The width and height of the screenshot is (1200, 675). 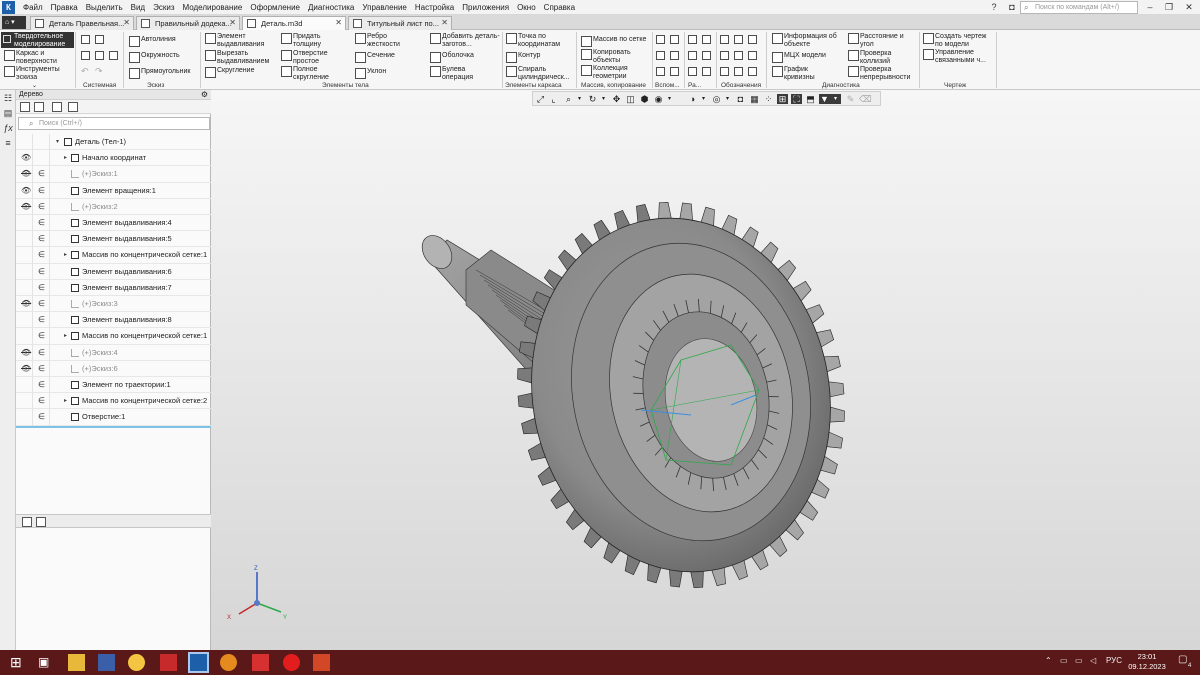 What do you see at coordinates (660, 55) in the screenshot?
I see `point-icon` at bounding box center [660, 55].